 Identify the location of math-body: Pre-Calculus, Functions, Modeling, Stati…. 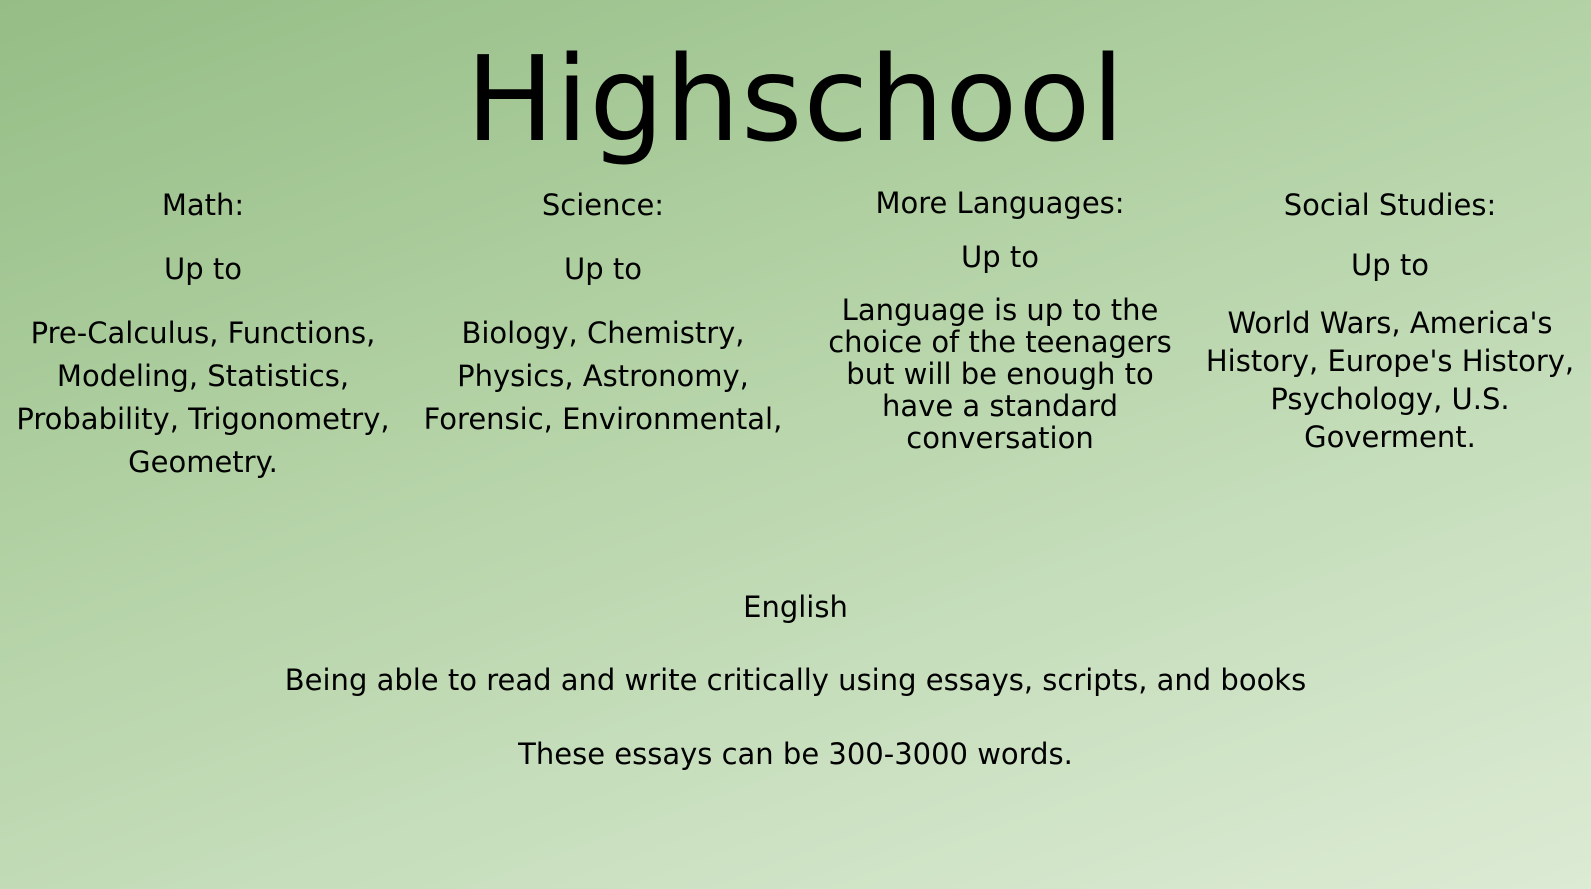
(203, 397).